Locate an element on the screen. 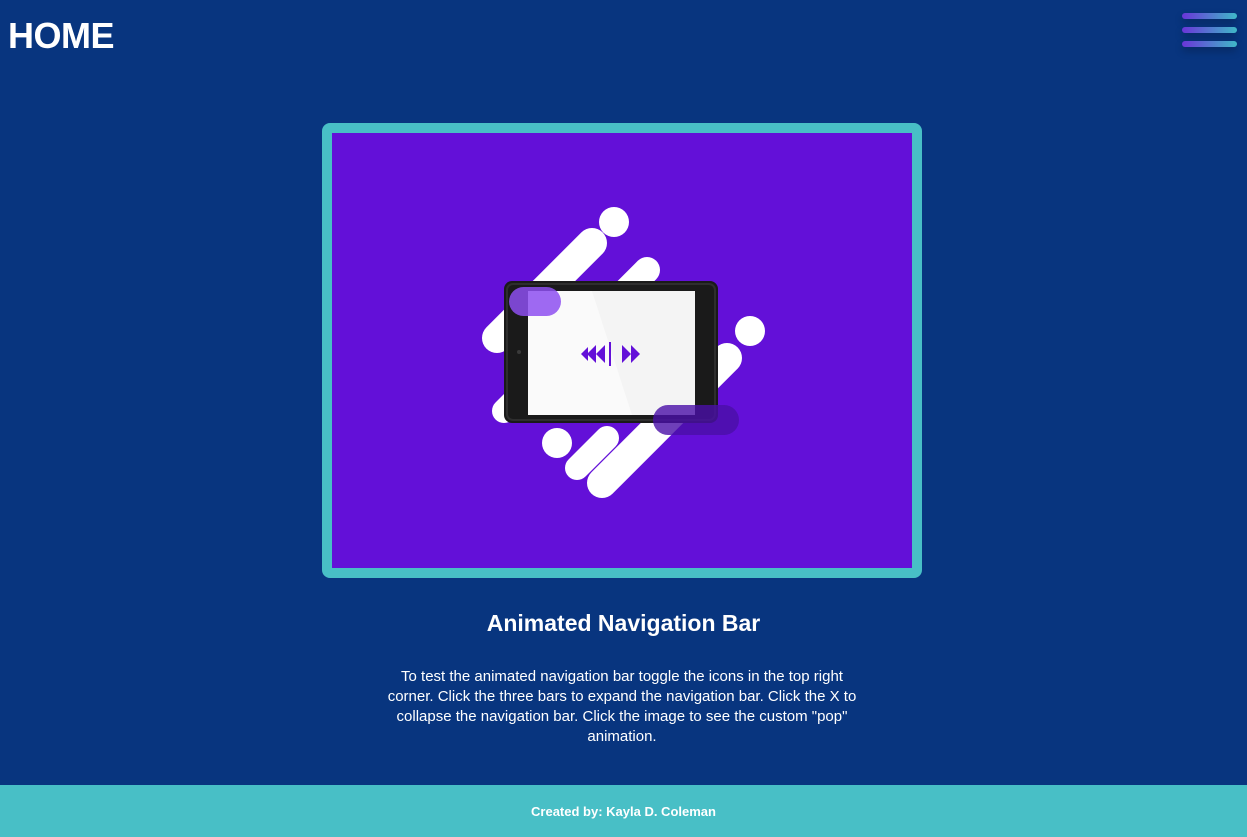 Image resolution: width=1247 pixels, height=837 pixels. menu-bar-middle is located at coordinates (1209, 30).